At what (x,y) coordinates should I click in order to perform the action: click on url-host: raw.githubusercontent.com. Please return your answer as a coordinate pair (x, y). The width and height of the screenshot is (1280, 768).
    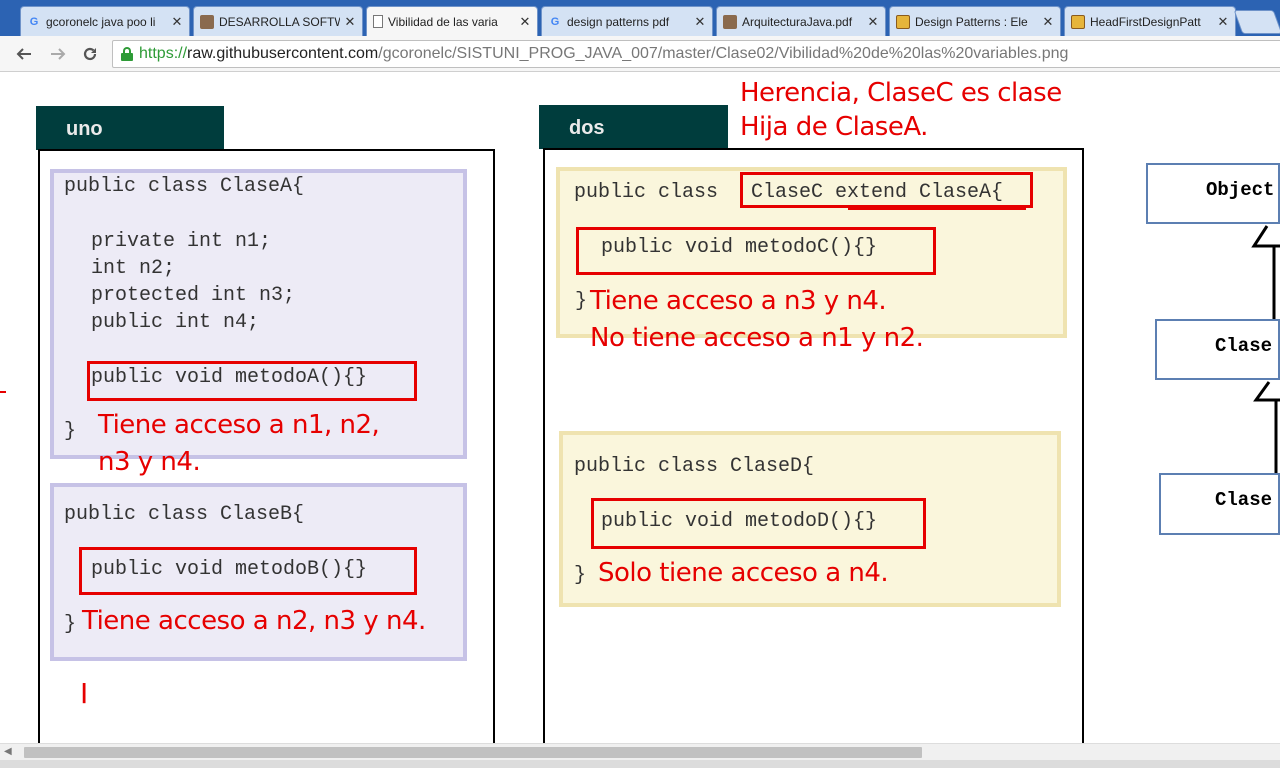
    Looking at the image, I should click on (283, 53).